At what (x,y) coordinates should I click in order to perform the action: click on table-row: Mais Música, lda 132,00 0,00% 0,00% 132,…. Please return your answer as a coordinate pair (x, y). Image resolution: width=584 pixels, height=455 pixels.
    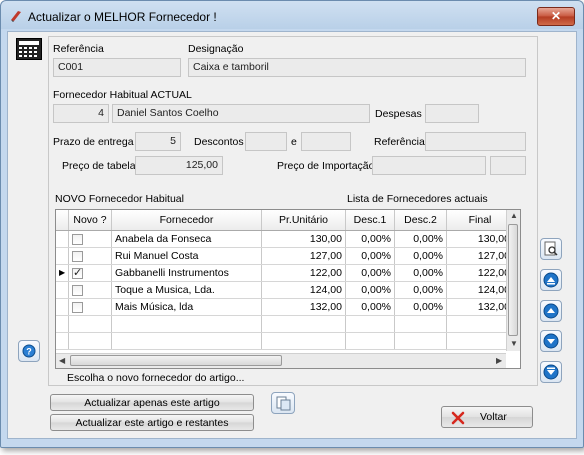
    Looking at the image, I should click on (285, 307).